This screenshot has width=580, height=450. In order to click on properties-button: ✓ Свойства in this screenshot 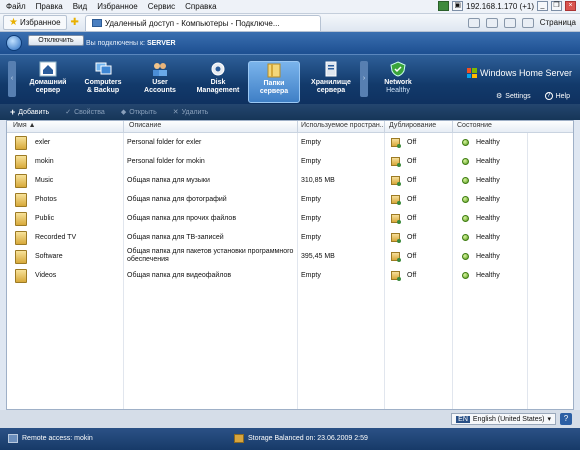, I will do `click(85, 112)`.